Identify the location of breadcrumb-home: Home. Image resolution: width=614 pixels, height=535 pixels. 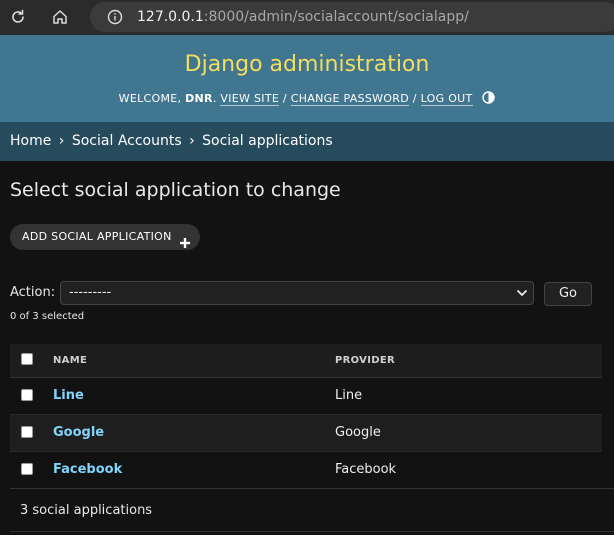
(30, 141).